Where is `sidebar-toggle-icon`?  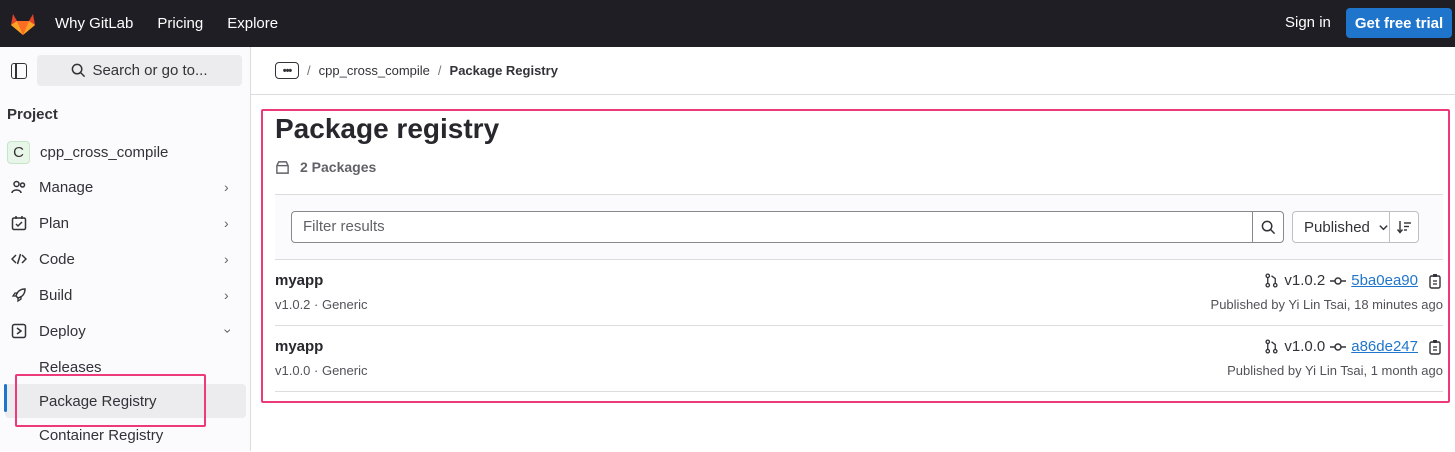 sidebar-toggle-icon is located at coordinates (19, 71).